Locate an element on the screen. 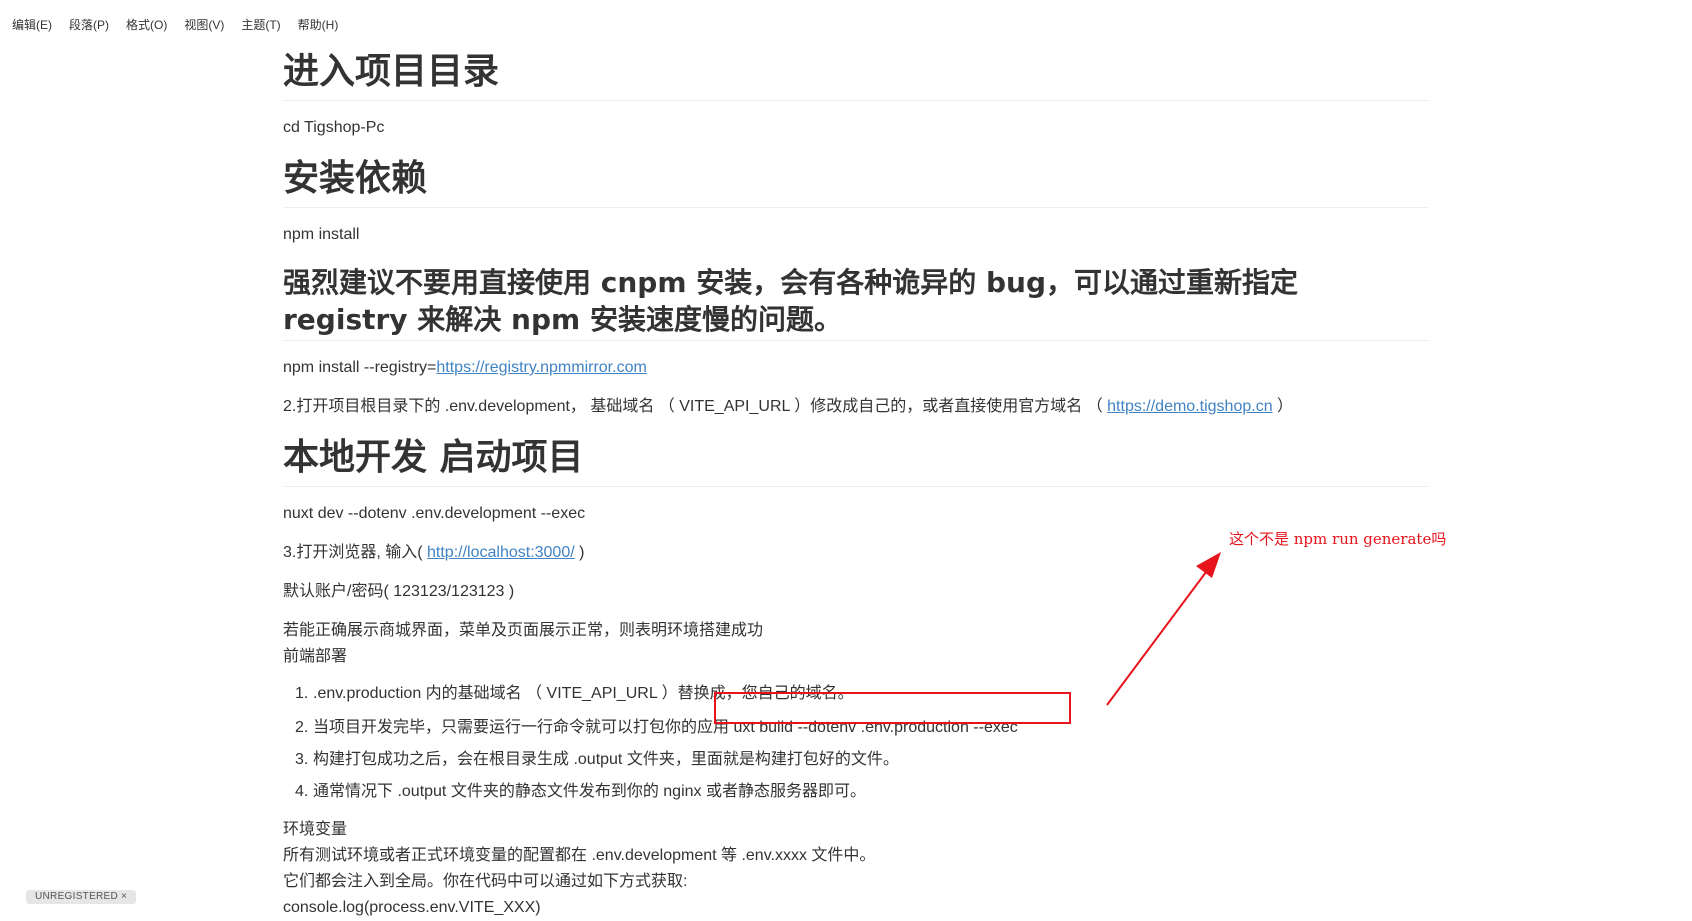  unregistered-badge: UNREGISTERED × is located at coordinates (81, 897).